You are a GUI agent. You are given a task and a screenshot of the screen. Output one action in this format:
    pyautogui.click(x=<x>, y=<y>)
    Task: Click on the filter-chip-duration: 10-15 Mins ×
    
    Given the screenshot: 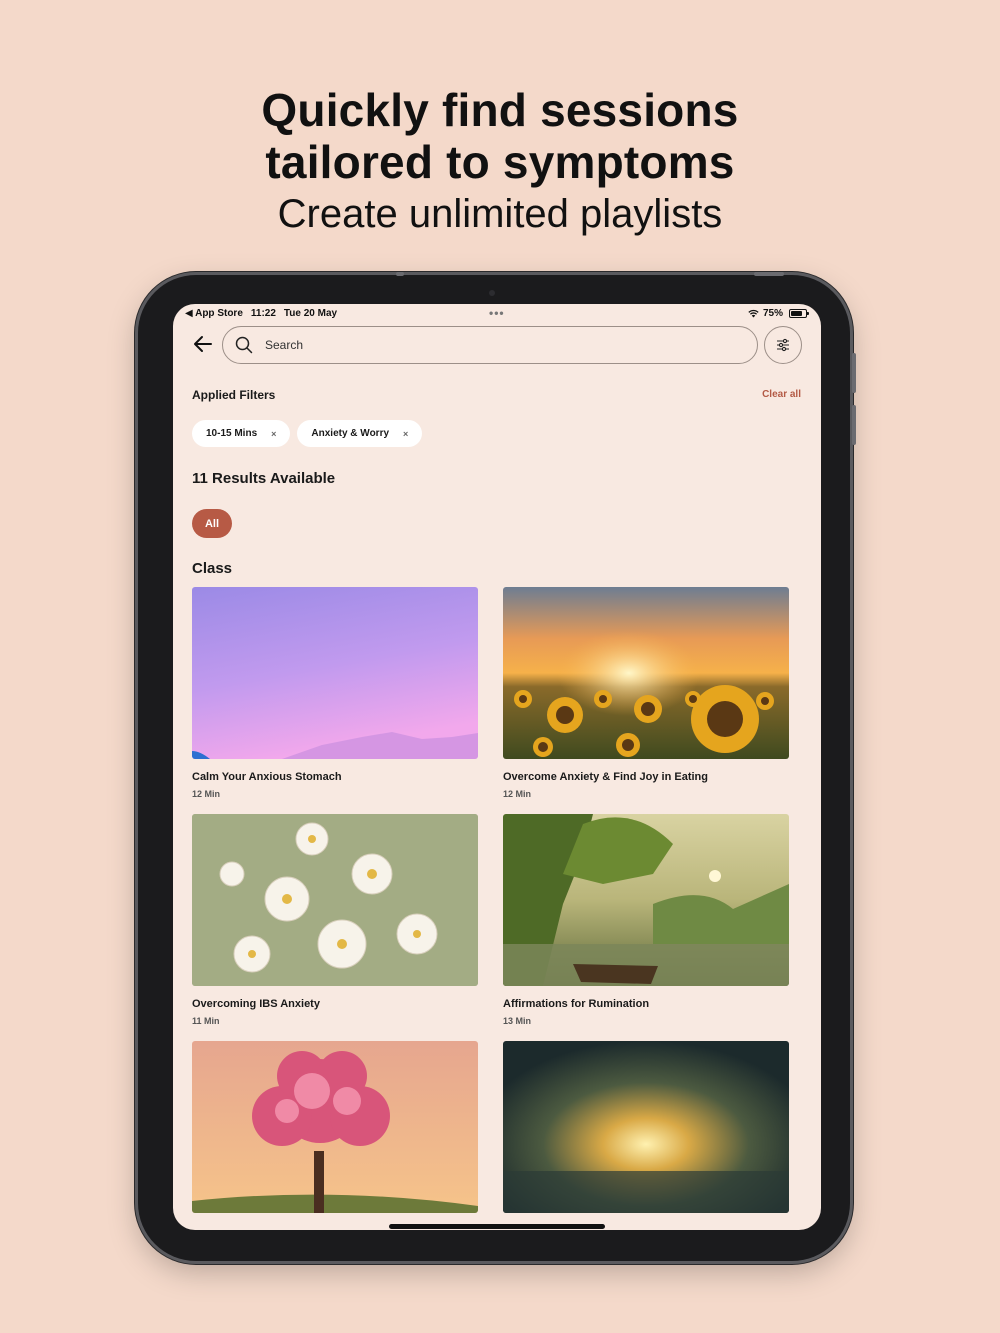 What is the action you would take?
    pyautogui.click(x=241, y=433)
    